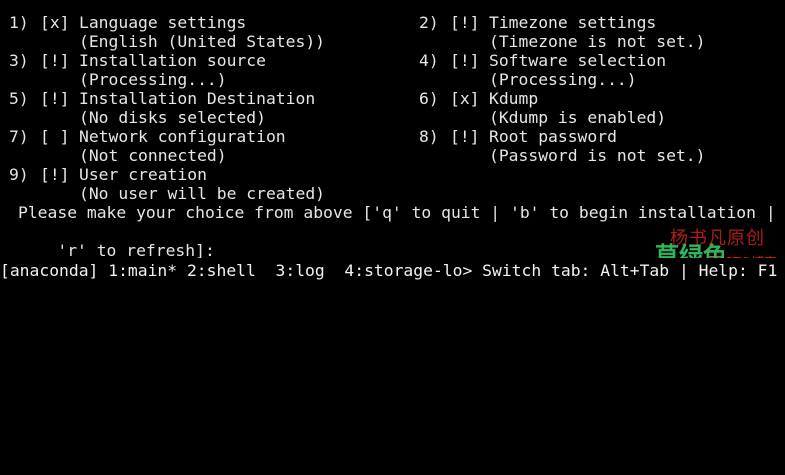 The height and width of the screenshot is (475, 785). What do you see at coordinates (55, 60) in the screenshot?
I see `item-3-checkbox: [!]` at bounding box center [55, 60].